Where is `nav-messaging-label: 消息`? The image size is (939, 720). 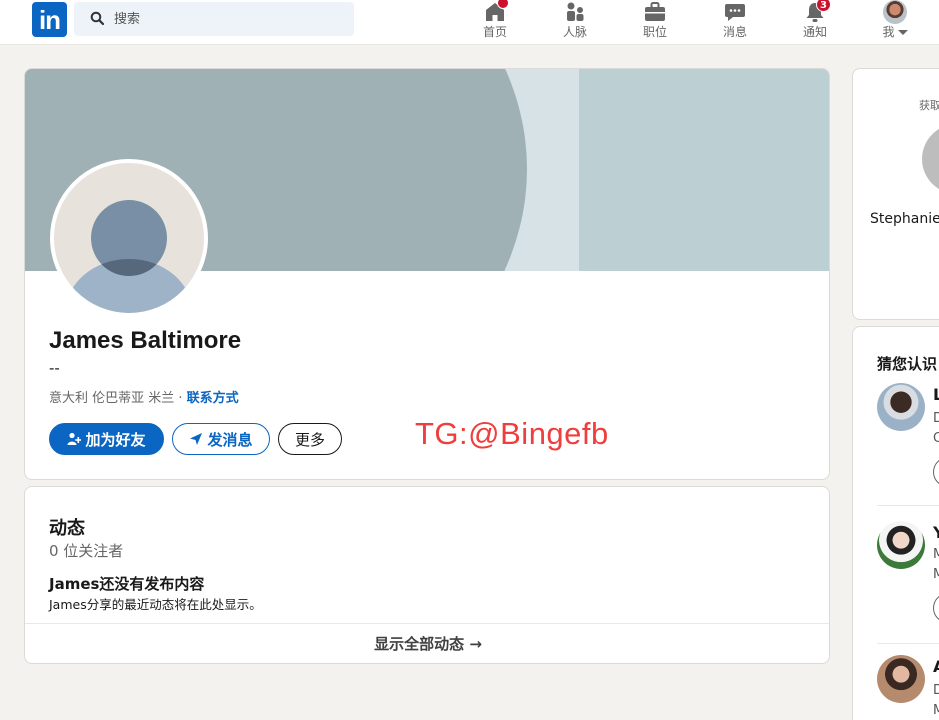
nav-messaging-label: 消息 is located at coordinates (734, 32).